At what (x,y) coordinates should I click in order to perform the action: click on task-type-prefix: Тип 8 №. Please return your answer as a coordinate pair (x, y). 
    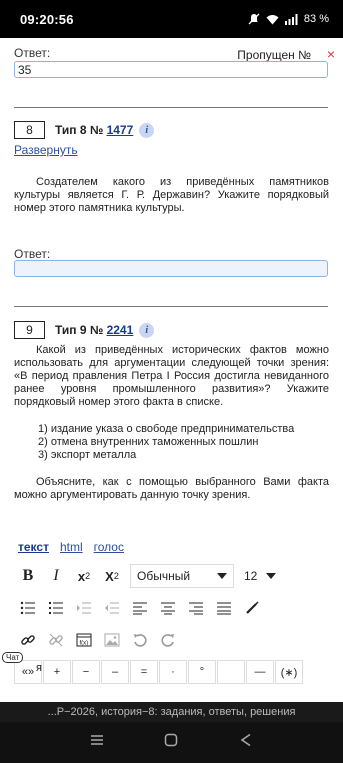
    Looking at the image, I should click on (81, 130).